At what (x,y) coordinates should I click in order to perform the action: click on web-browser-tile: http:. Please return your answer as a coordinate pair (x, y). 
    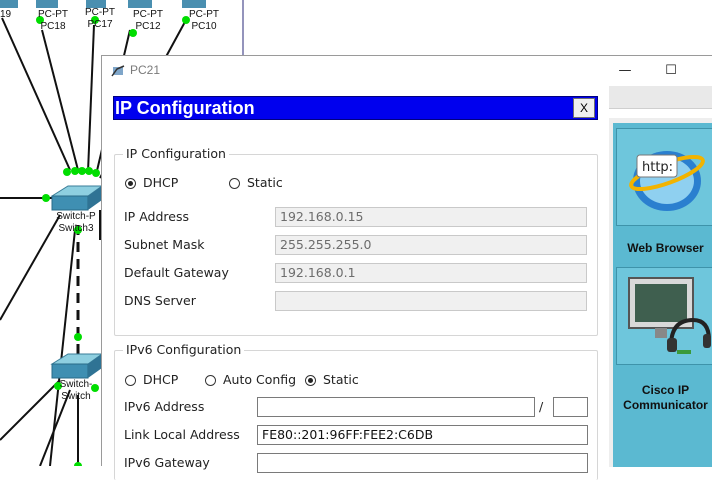
    Looking at the image, I should click on (664, 177).